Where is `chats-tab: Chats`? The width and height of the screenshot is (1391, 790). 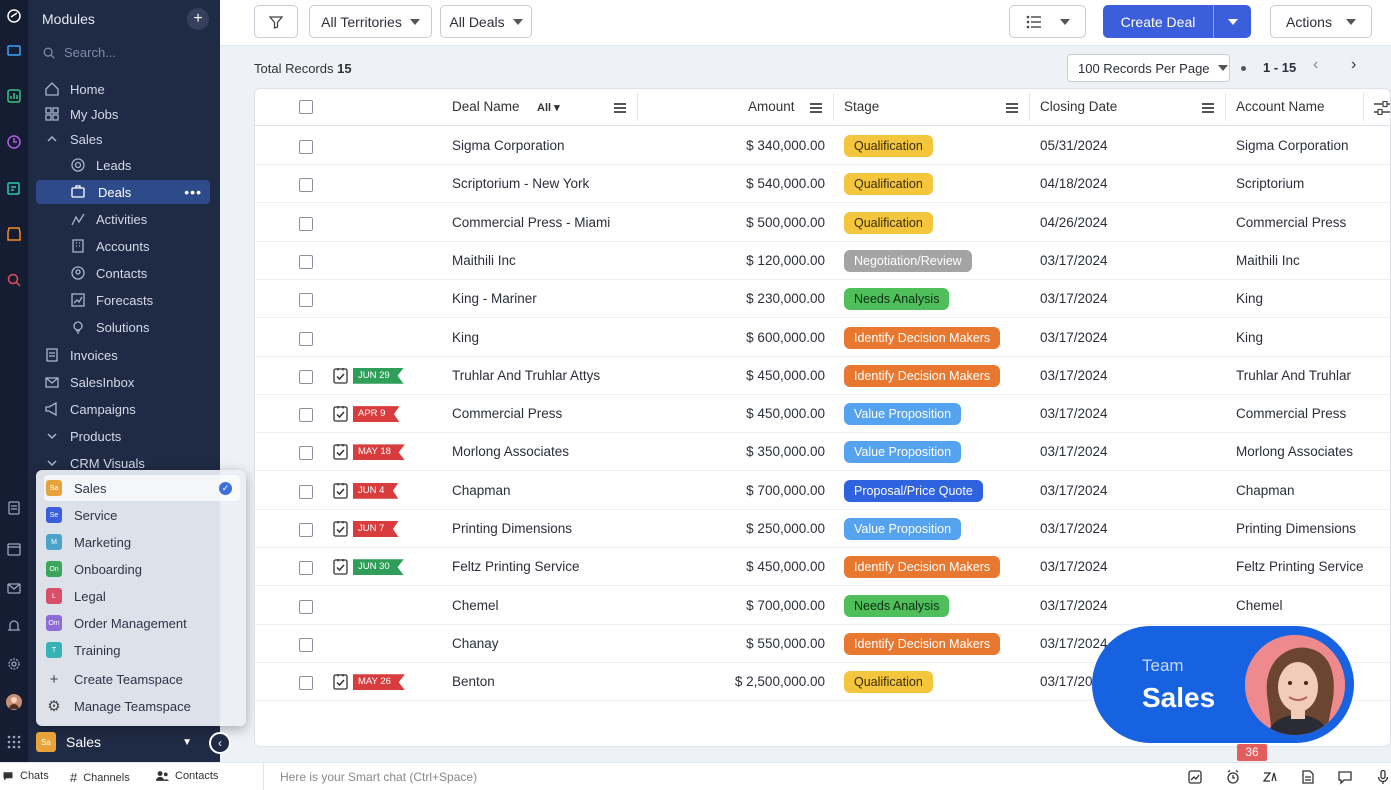 chats-tab: Chats is located at coordinates (25, 776).